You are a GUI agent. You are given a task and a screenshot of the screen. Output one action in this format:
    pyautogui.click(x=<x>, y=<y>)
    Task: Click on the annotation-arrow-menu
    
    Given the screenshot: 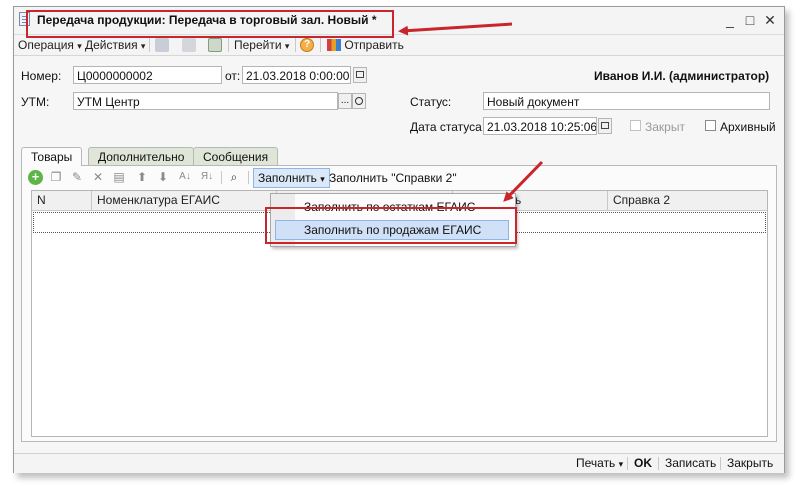 What is the action you would take?
    pyautogui.click(x=523, y=181)
    